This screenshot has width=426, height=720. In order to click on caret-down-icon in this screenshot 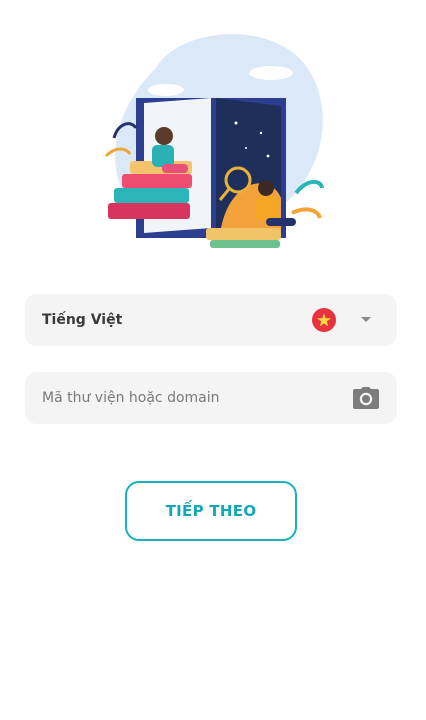, I will do `click(366, 319)`.